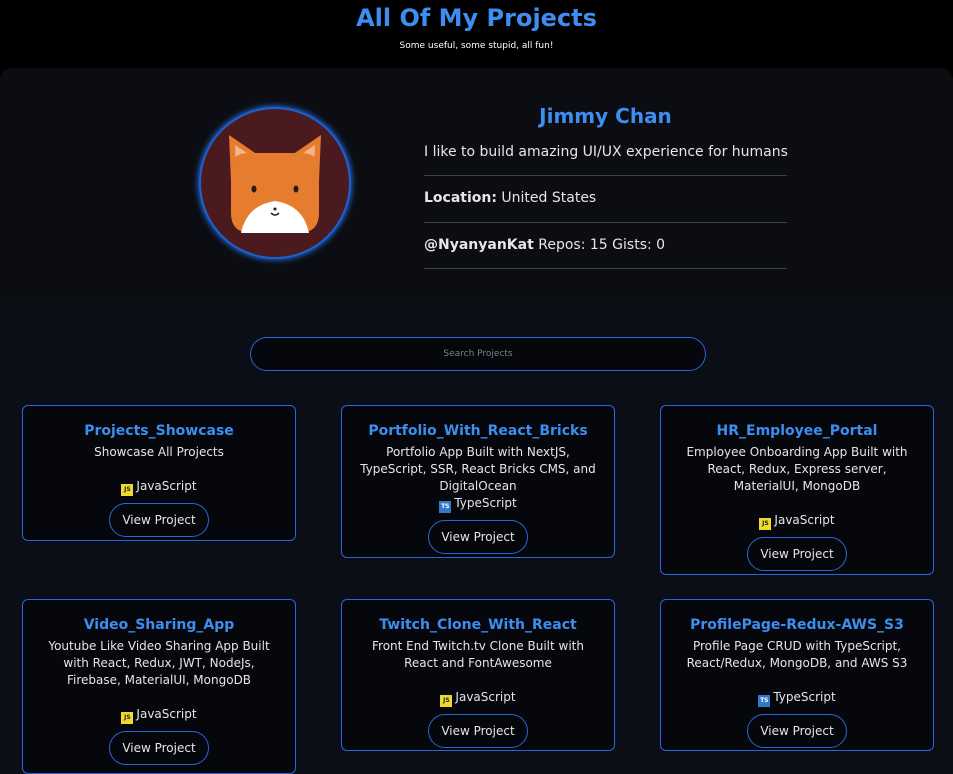  What do you see at coordinates (159, 452) in the screenshot?
I see `project-description: Showcase All Projects` at bounding box center [159, 452].